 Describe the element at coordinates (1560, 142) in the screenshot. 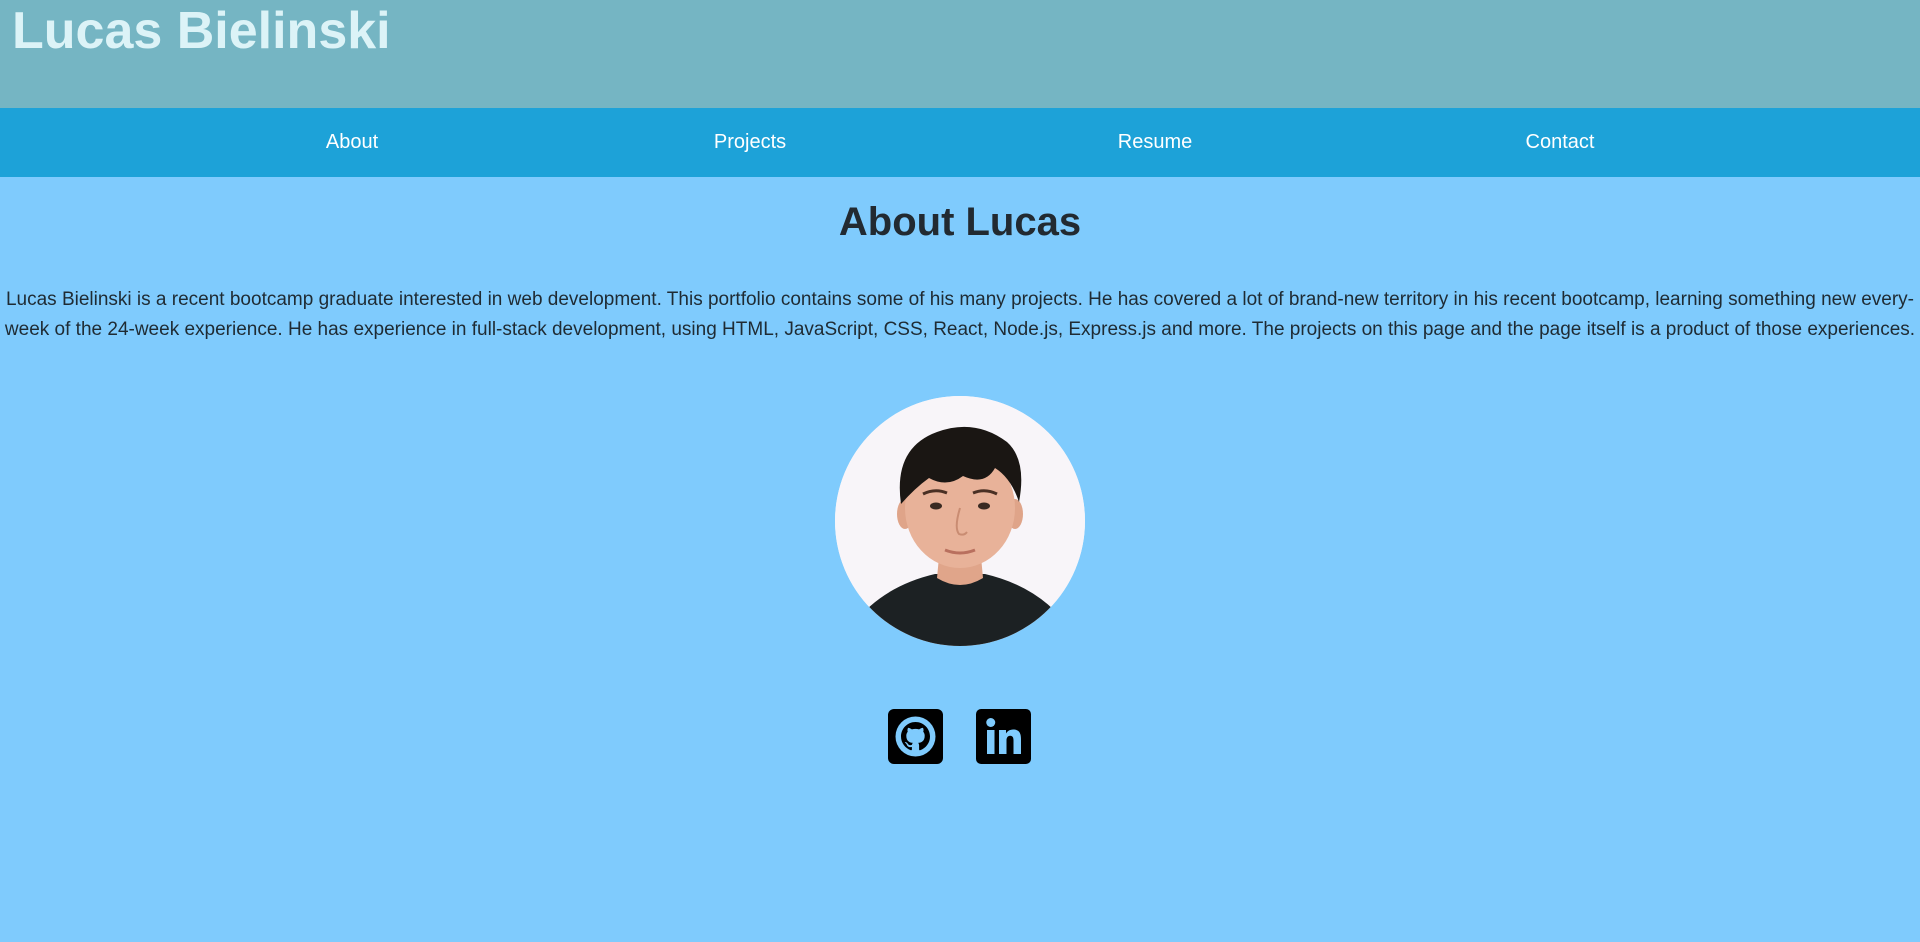

I see `nav-contact-link: Contact` at that location.